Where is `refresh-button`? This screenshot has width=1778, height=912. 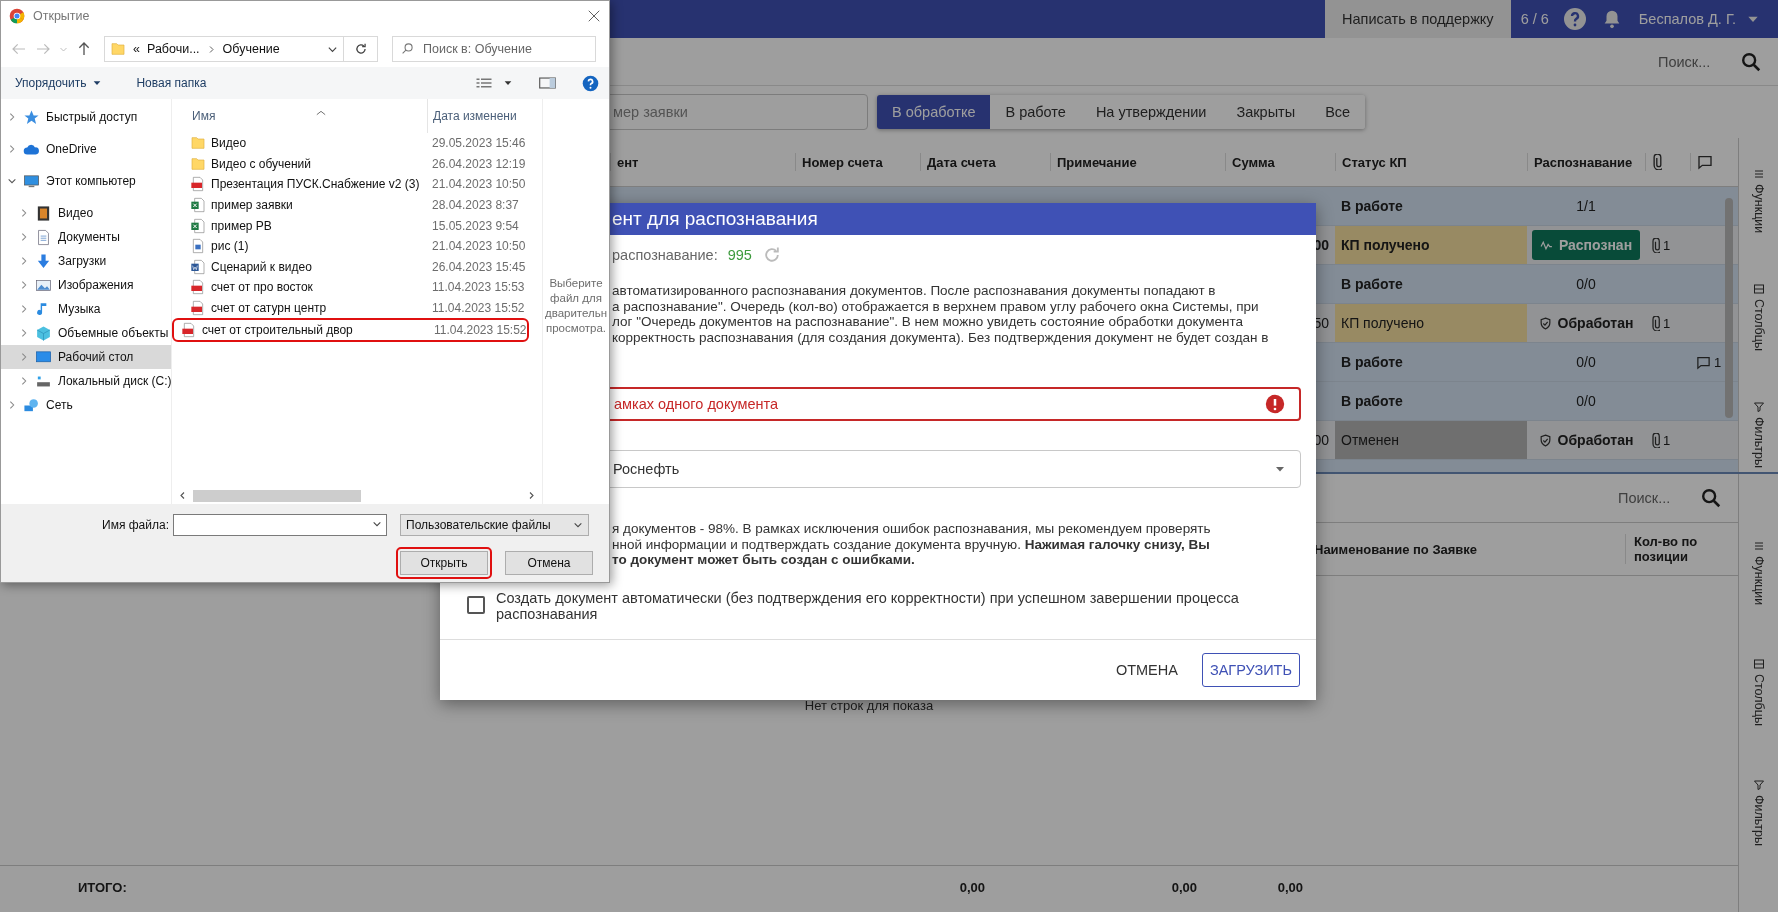 refresh-button is located at coordinates (361, 49).